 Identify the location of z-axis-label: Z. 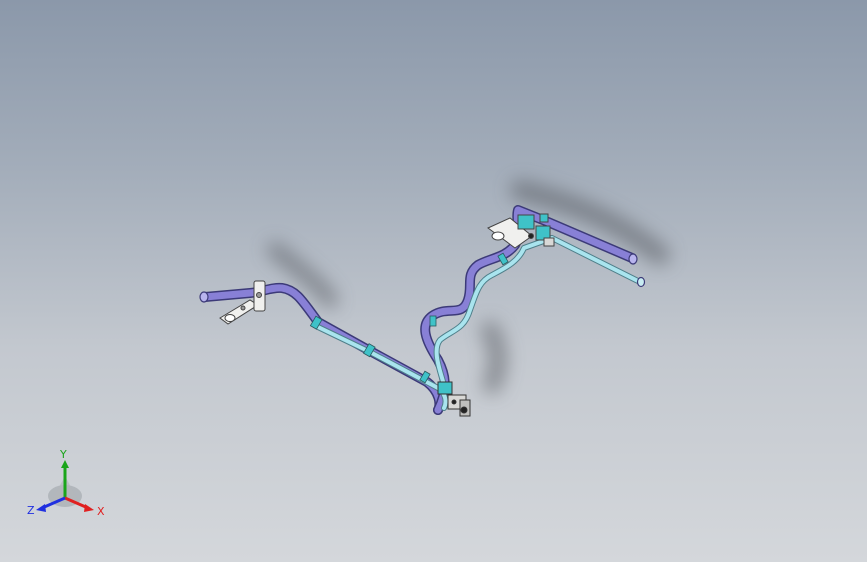
(31, 510).